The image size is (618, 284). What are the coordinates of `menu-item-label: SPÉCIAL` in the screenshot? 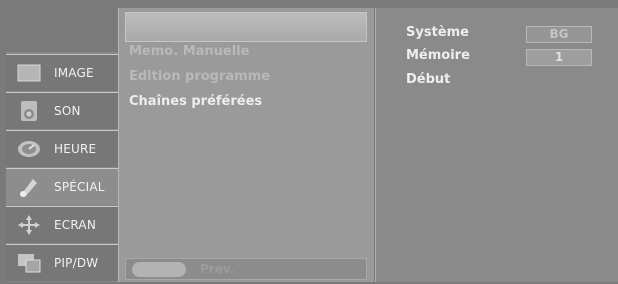 It's located at (79, 187).